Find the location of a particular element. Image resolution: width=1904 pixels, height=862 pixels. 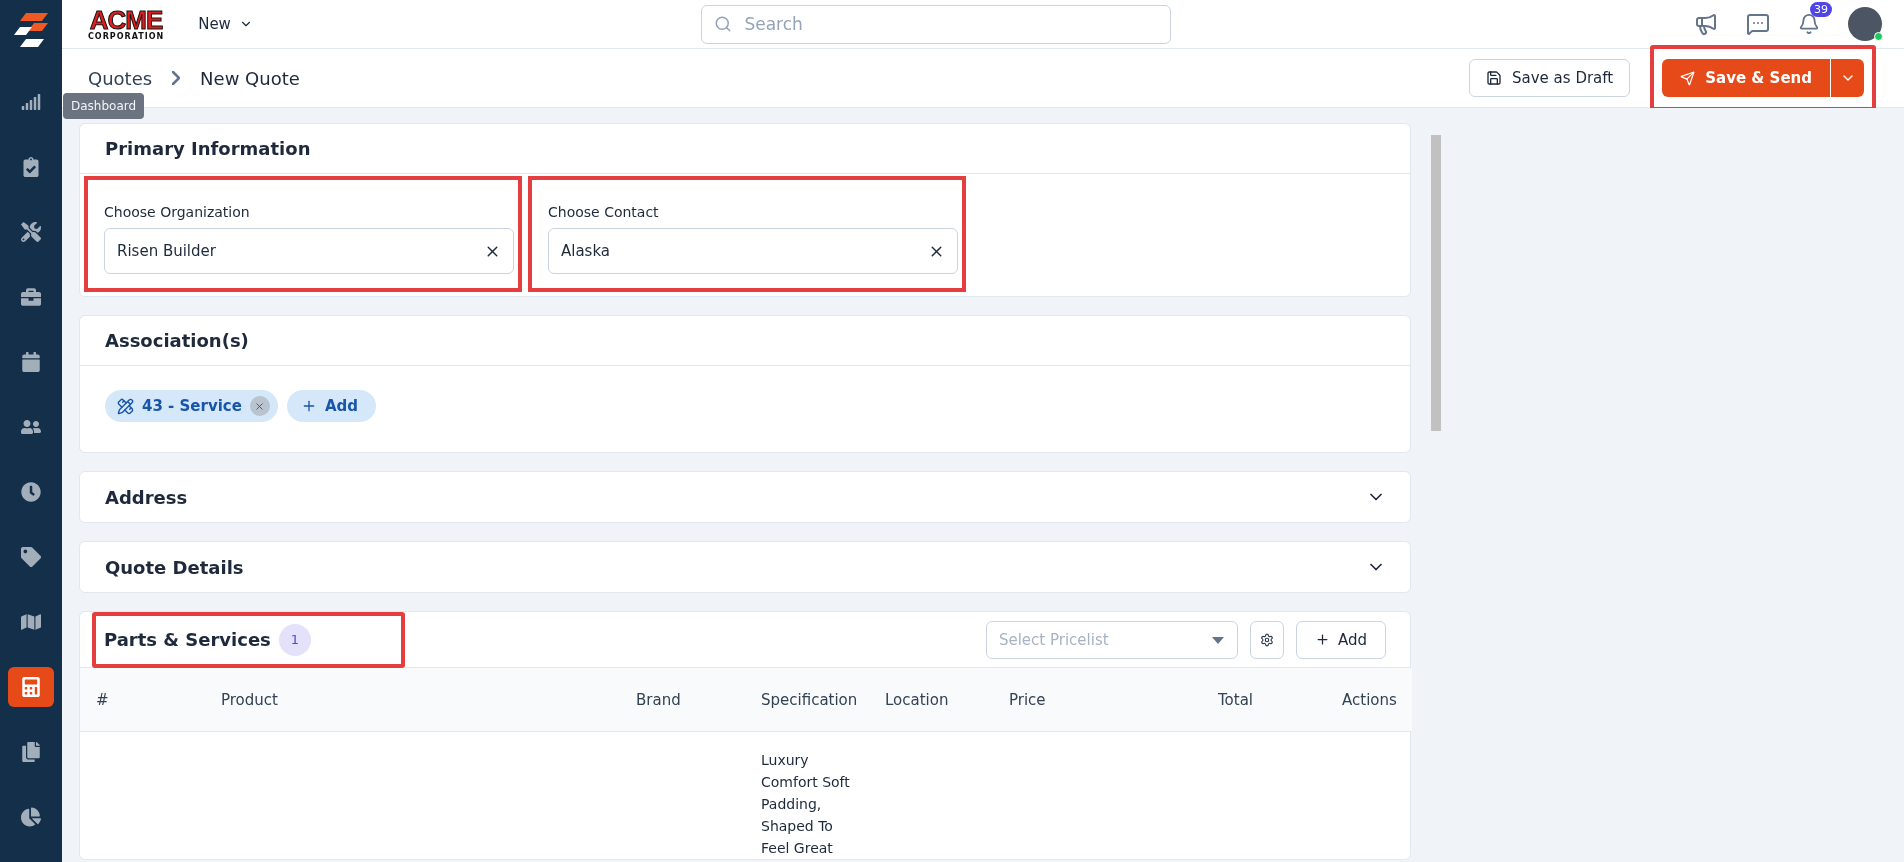

notification-bell-icon is located at coordinates (1809, 24).